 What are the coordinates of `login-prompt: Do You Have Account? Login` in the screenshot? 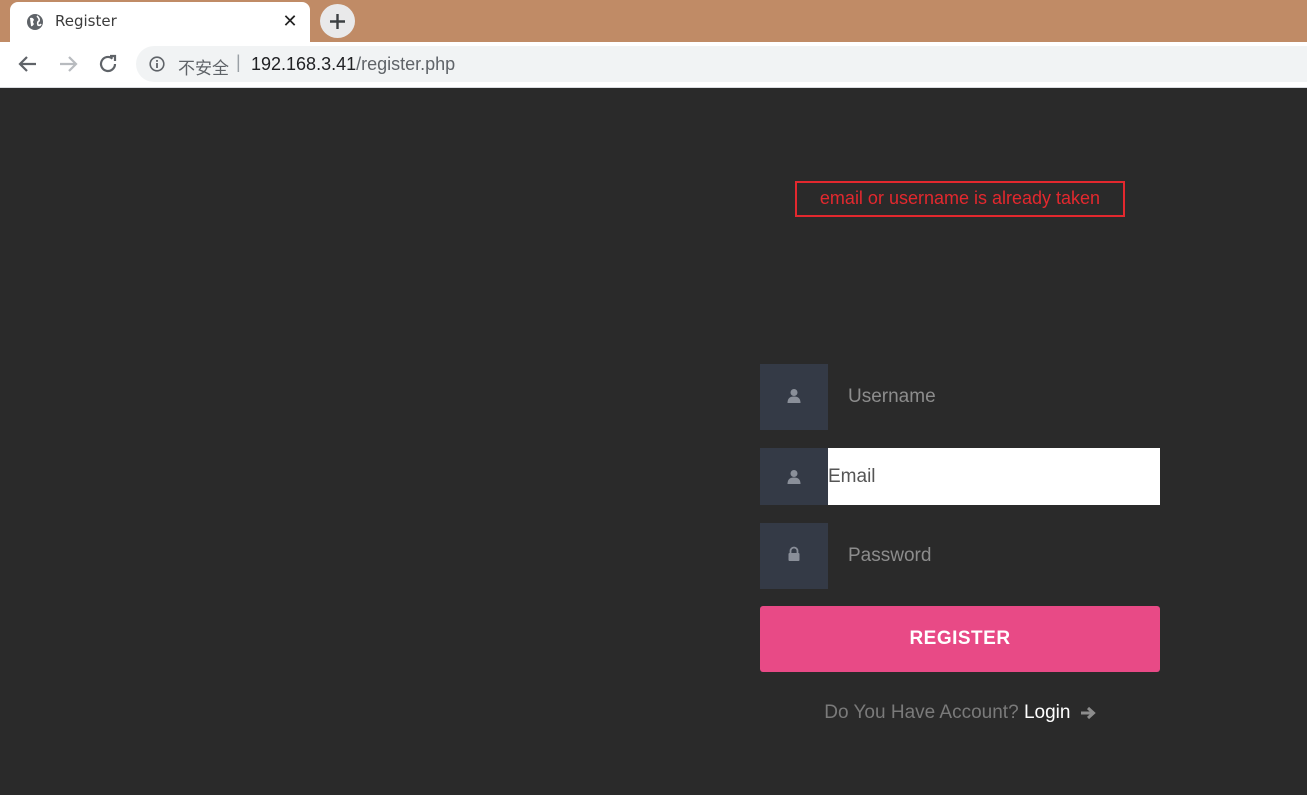 It's located at (960, 713).